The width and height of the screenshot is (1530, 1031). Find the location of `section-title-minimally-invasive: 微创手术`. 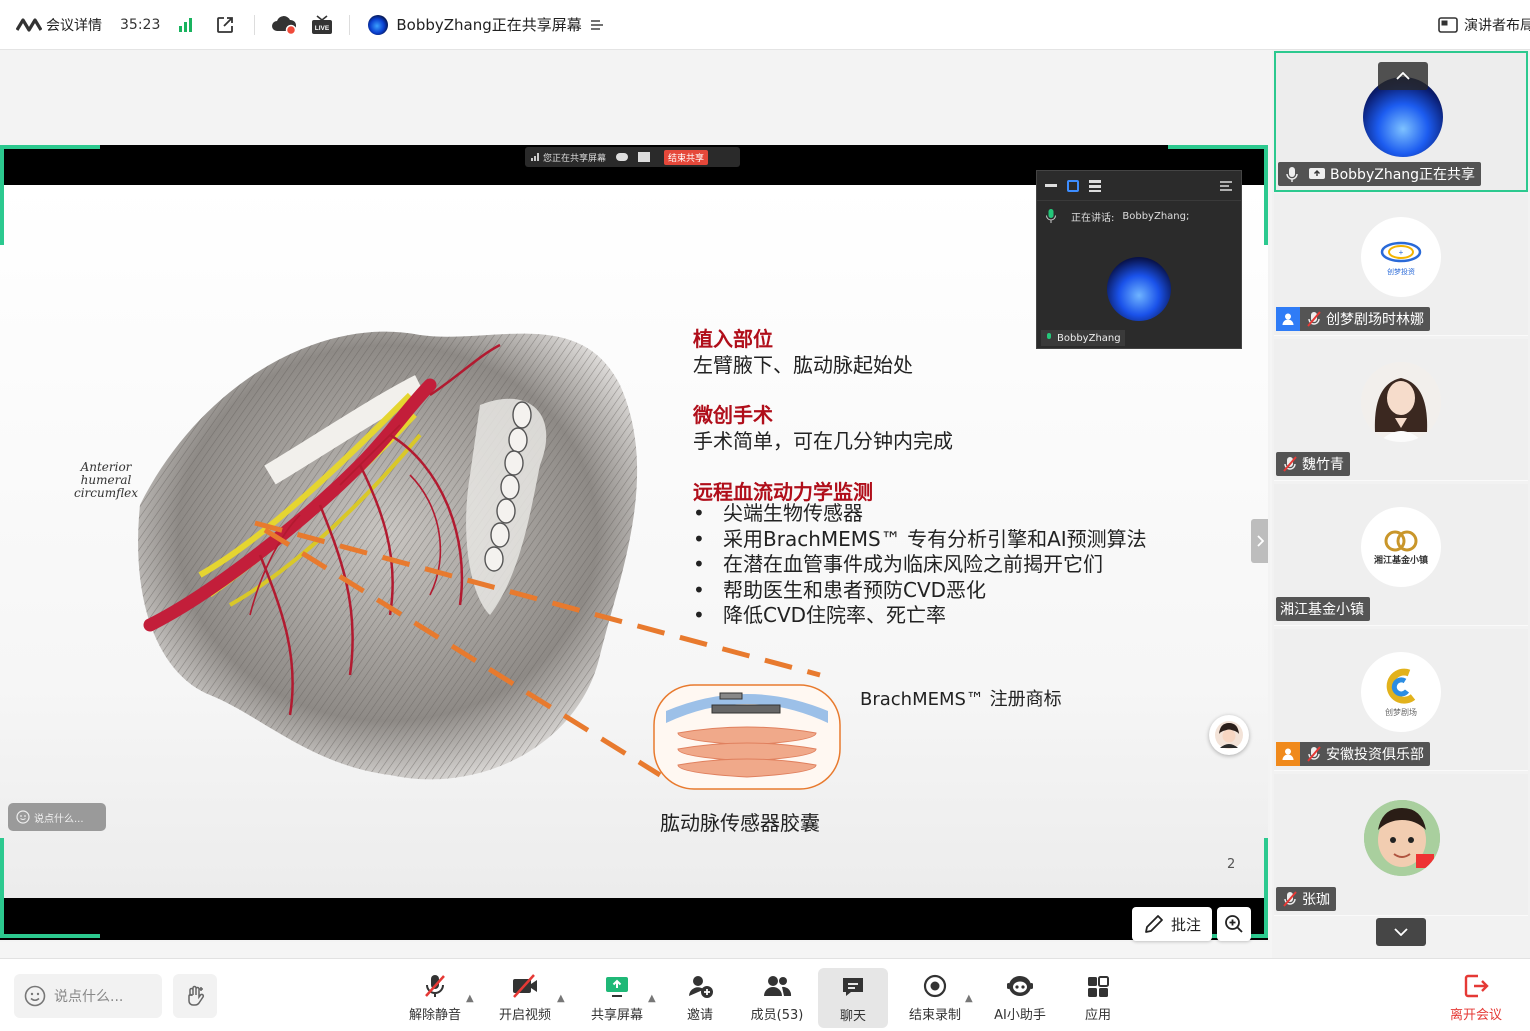

section-title-minimally-invasive: 微创手术 is located at coordinates (733, 415).